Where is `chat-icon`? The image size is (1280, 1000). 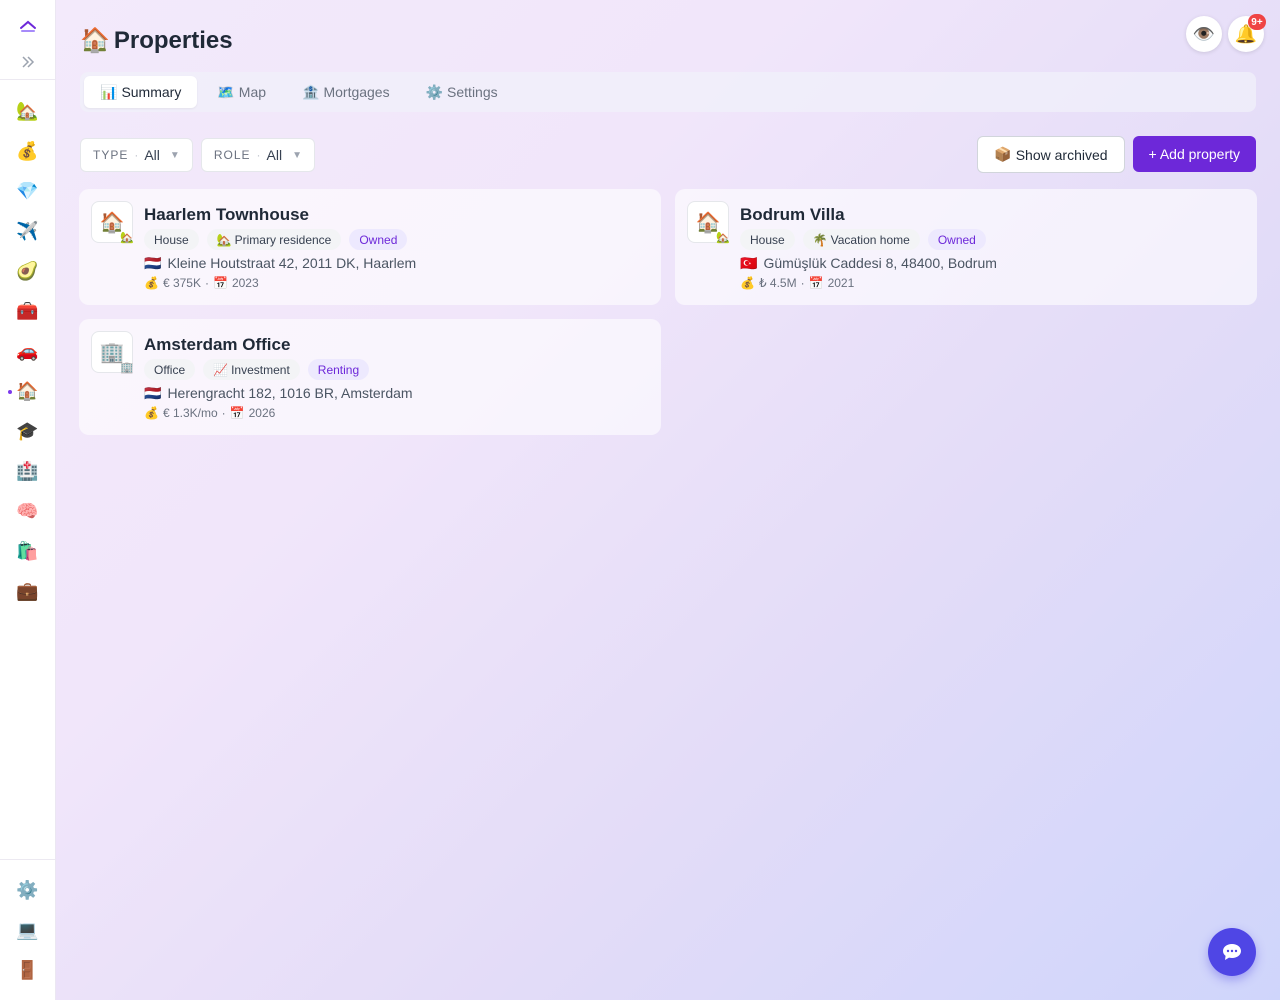 chat-icon is located at coordinates (1232, 952).